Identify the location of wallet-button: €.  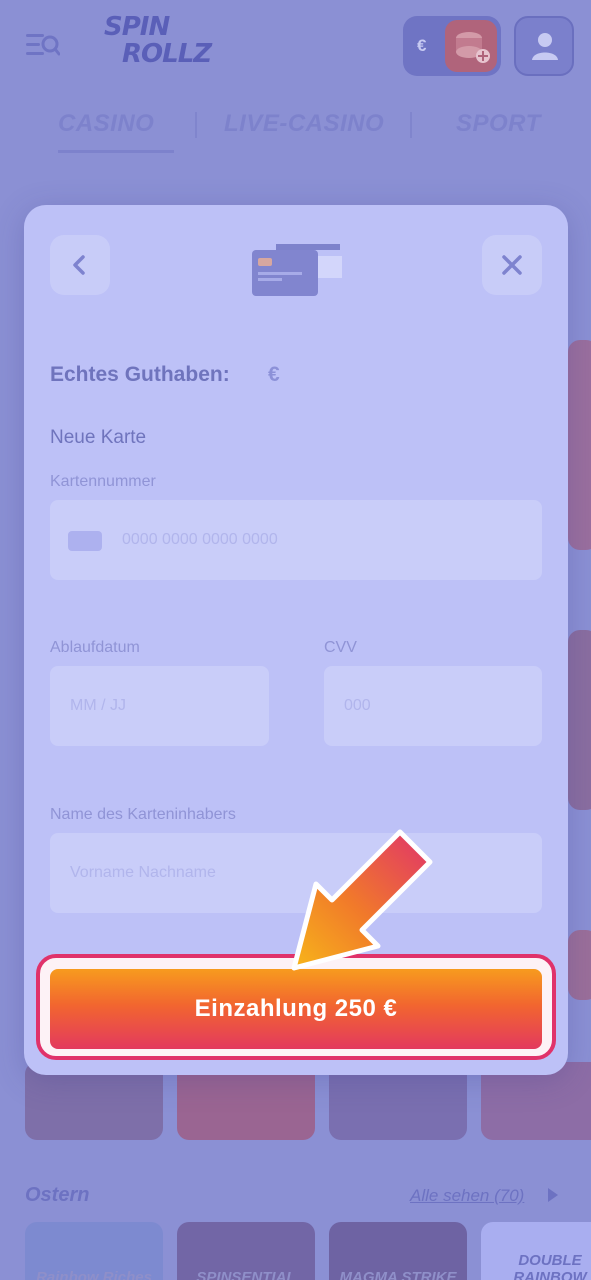
(452, 46).